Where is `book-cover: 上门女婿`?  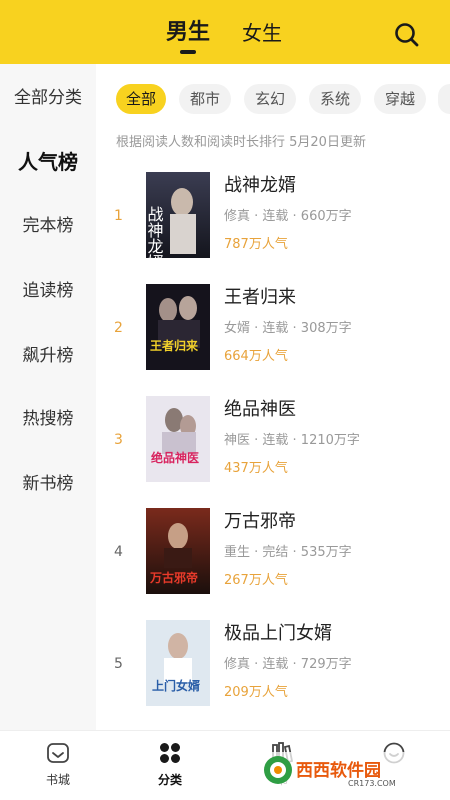
book-cover: 上门女婿 is located at coordinates (178, 663).